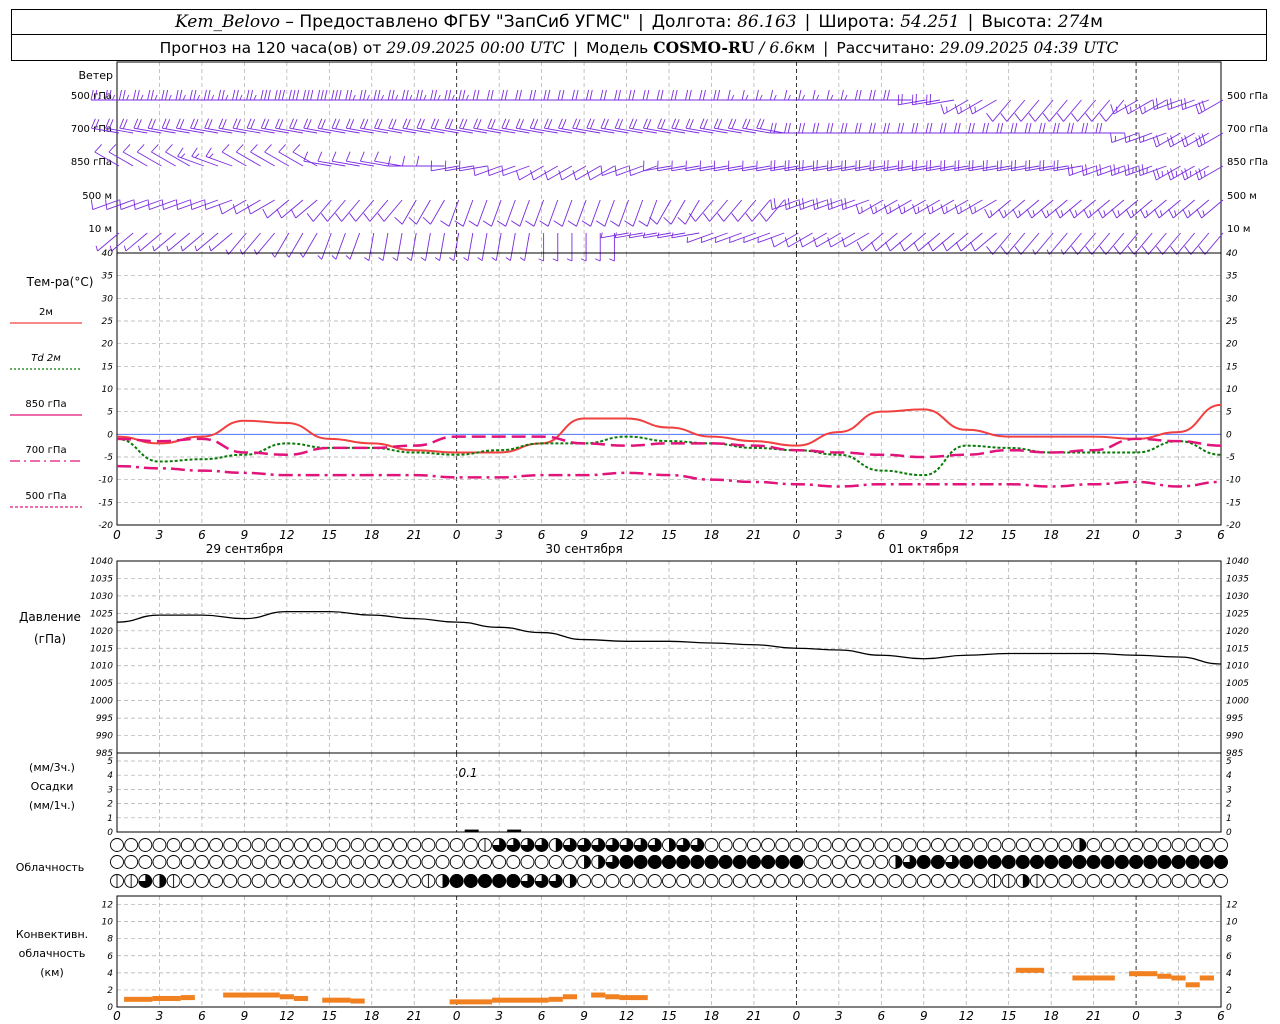 The width and height of the screenshot is (1280, 1024). What do you see at coordinates (924, 535) in the screenshot?
I see `temp-xtick: 9` at bounding box center [924, 535].